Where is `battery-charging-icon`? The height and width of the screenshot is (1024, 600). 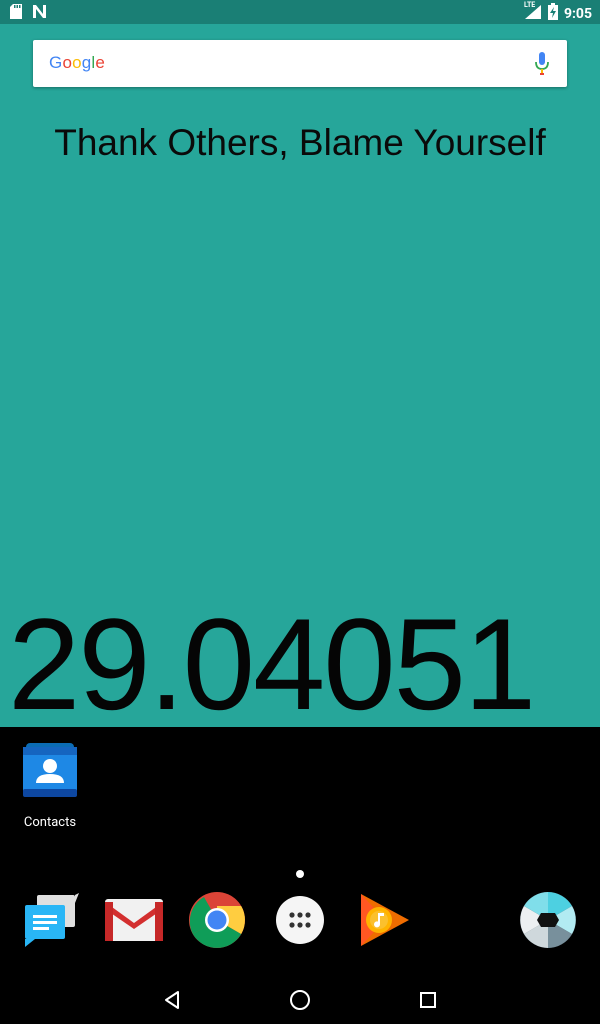 battery-charging-icon is located at coordinates (552, 13).